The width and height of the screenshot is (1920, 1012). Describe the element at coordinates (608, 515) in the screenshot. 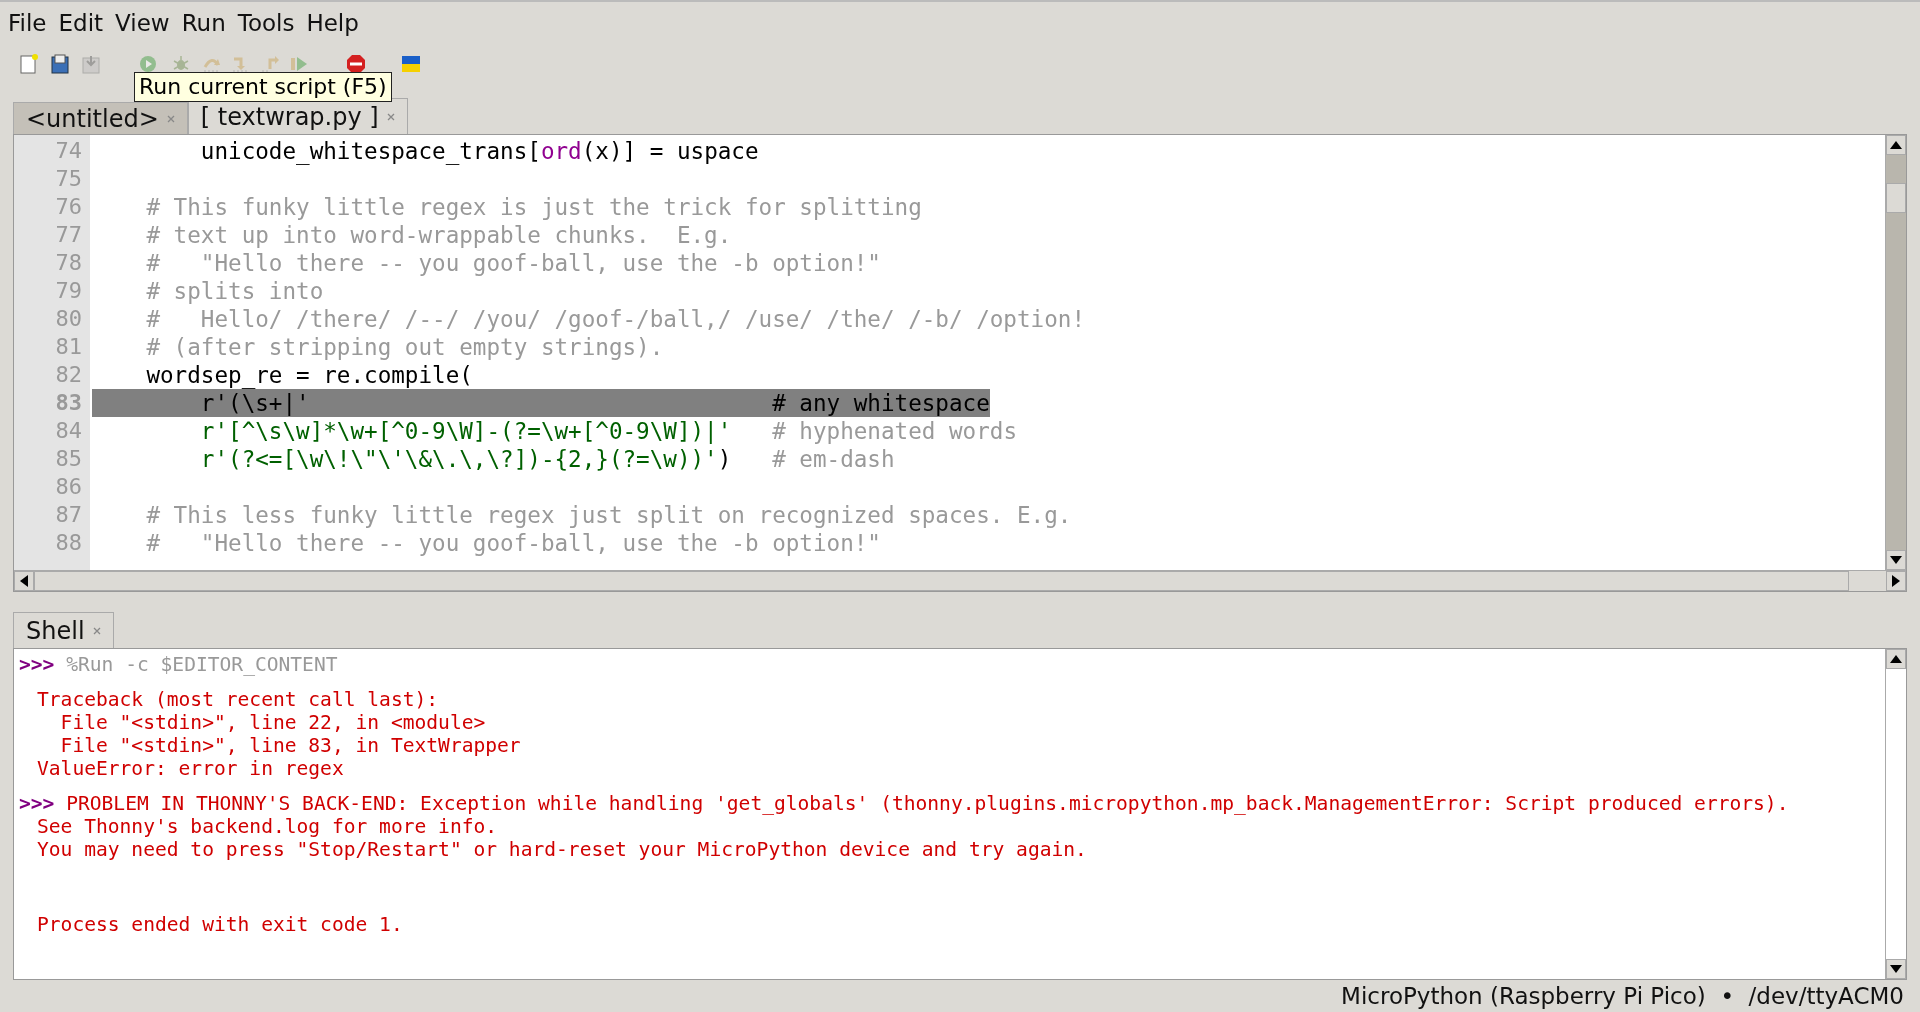

I see `code-line: # This less funky little regex just split on recognized spaces. E.g.` at that location.